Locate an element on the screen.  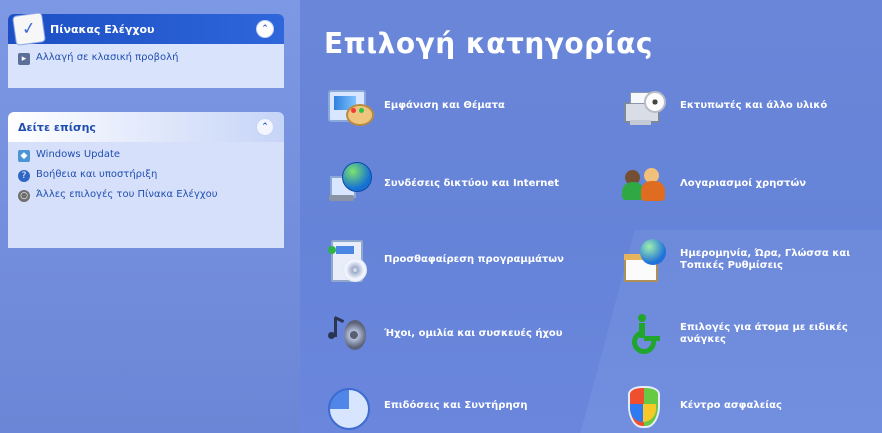
category-user-accounts: Λογαριασμοί χρηστών is located at coordinates (751, 184).